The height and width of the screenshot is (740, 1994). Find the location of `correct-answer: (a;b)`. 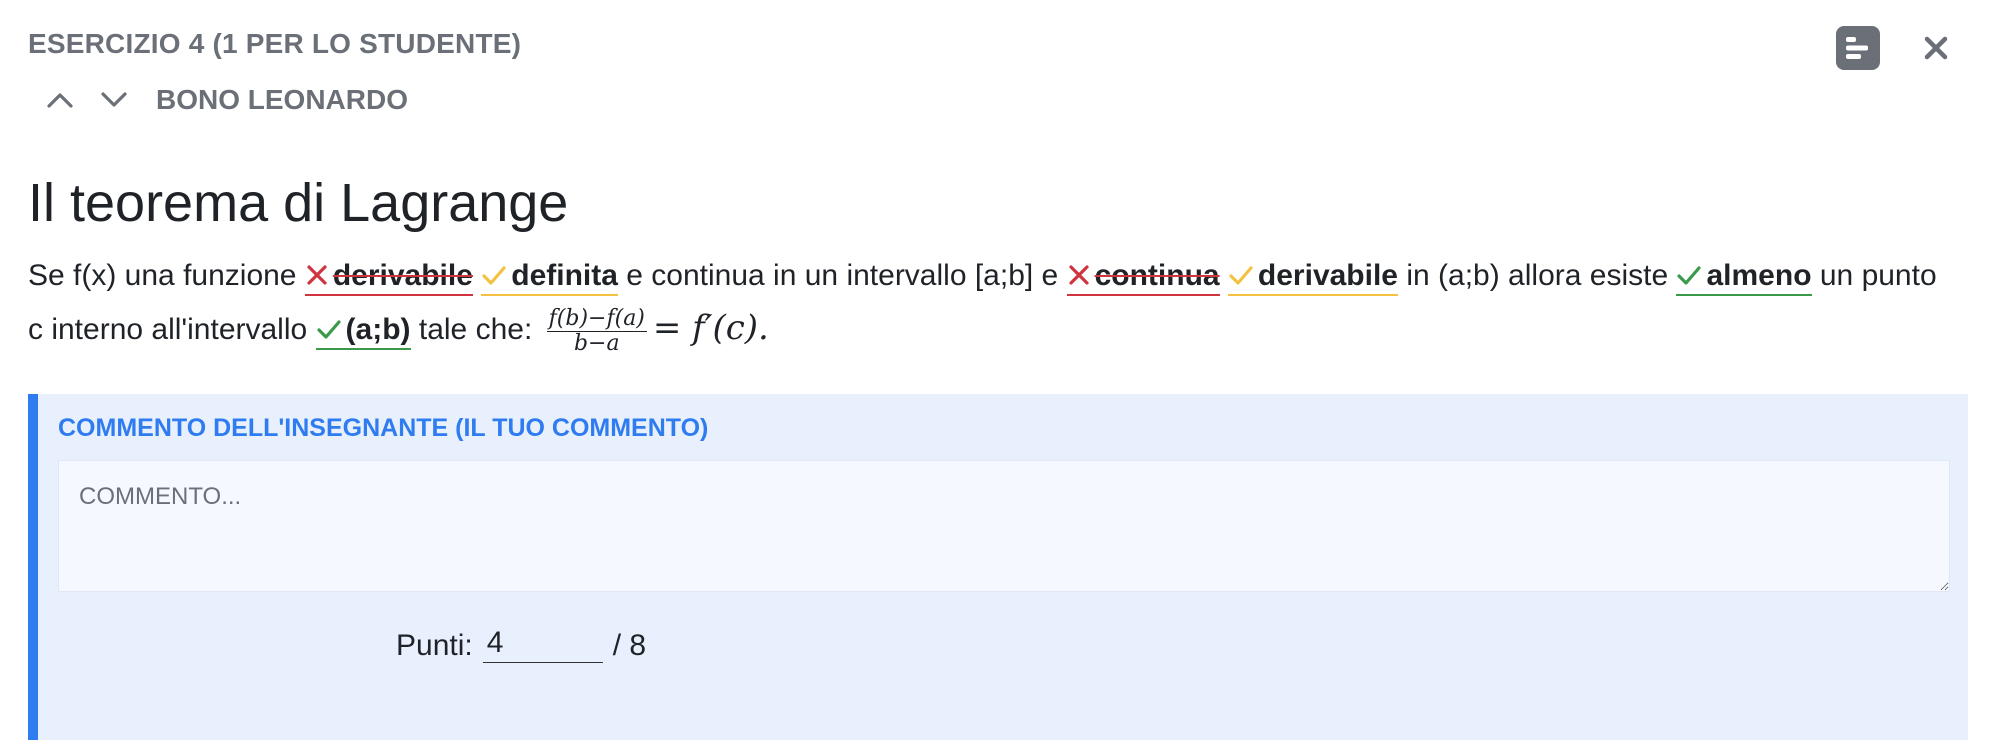

correct-answer: (a;b) is located at coordinates (363, 331).